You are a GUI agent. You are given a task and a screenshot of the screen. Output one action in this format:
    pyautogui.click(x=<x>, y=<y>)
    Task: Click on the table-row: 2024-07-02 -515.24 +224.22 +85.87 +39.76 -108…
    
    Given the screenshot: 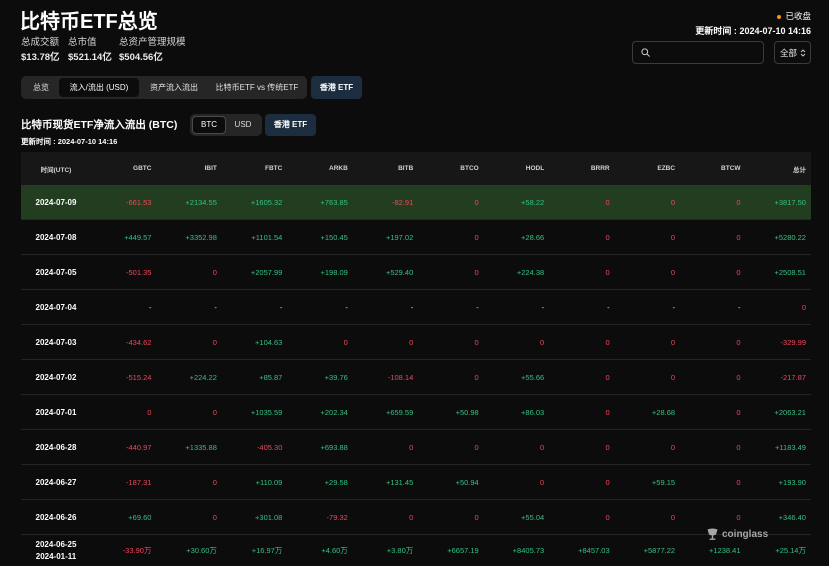 What is the action you would take?
    pyautogui.click(x=416, y=377)
    